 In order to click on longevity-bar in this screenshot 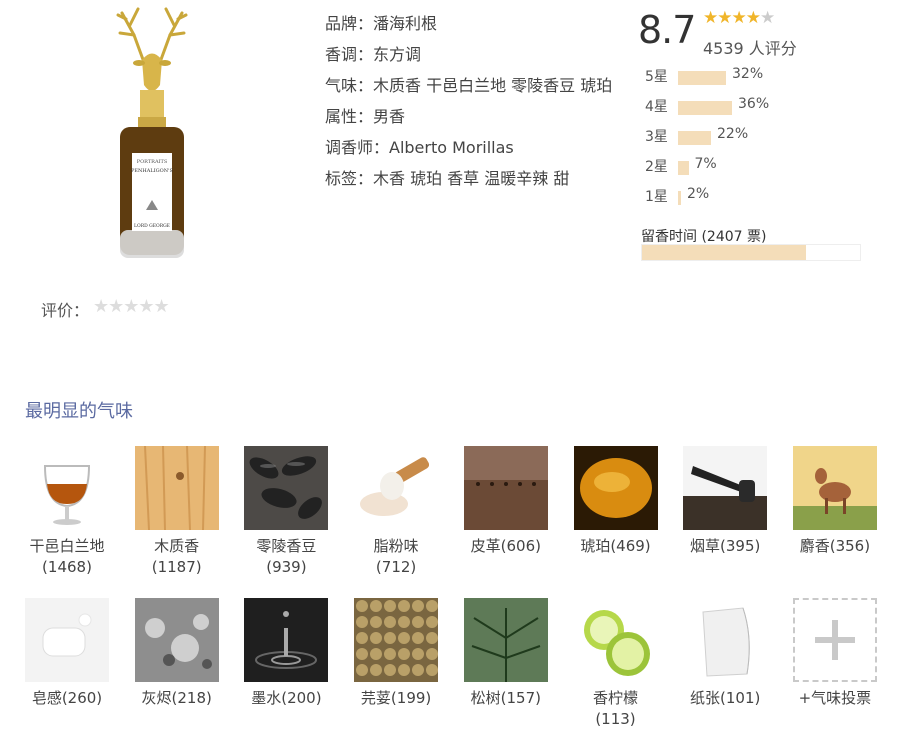, I will do `click(751, 252)`.